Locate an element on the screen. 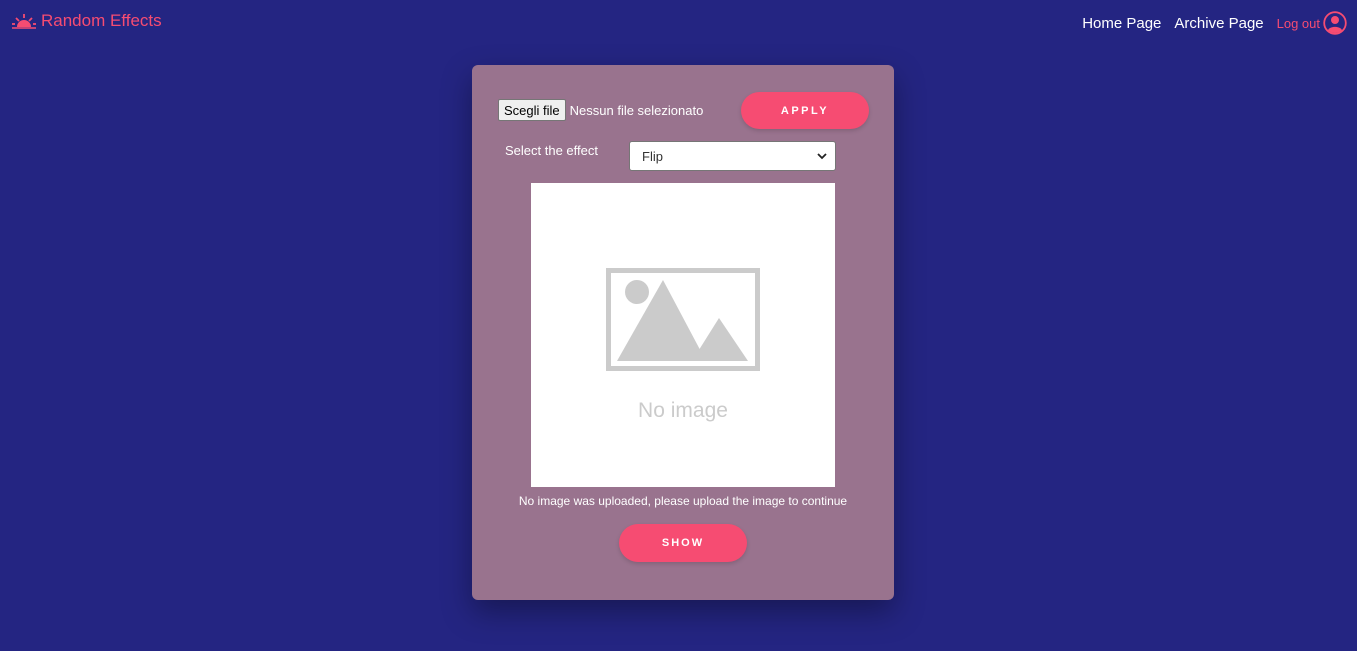 This screenshot has height=651, width=1357. logout-label: Log out is located at coordinates (1298, 23).